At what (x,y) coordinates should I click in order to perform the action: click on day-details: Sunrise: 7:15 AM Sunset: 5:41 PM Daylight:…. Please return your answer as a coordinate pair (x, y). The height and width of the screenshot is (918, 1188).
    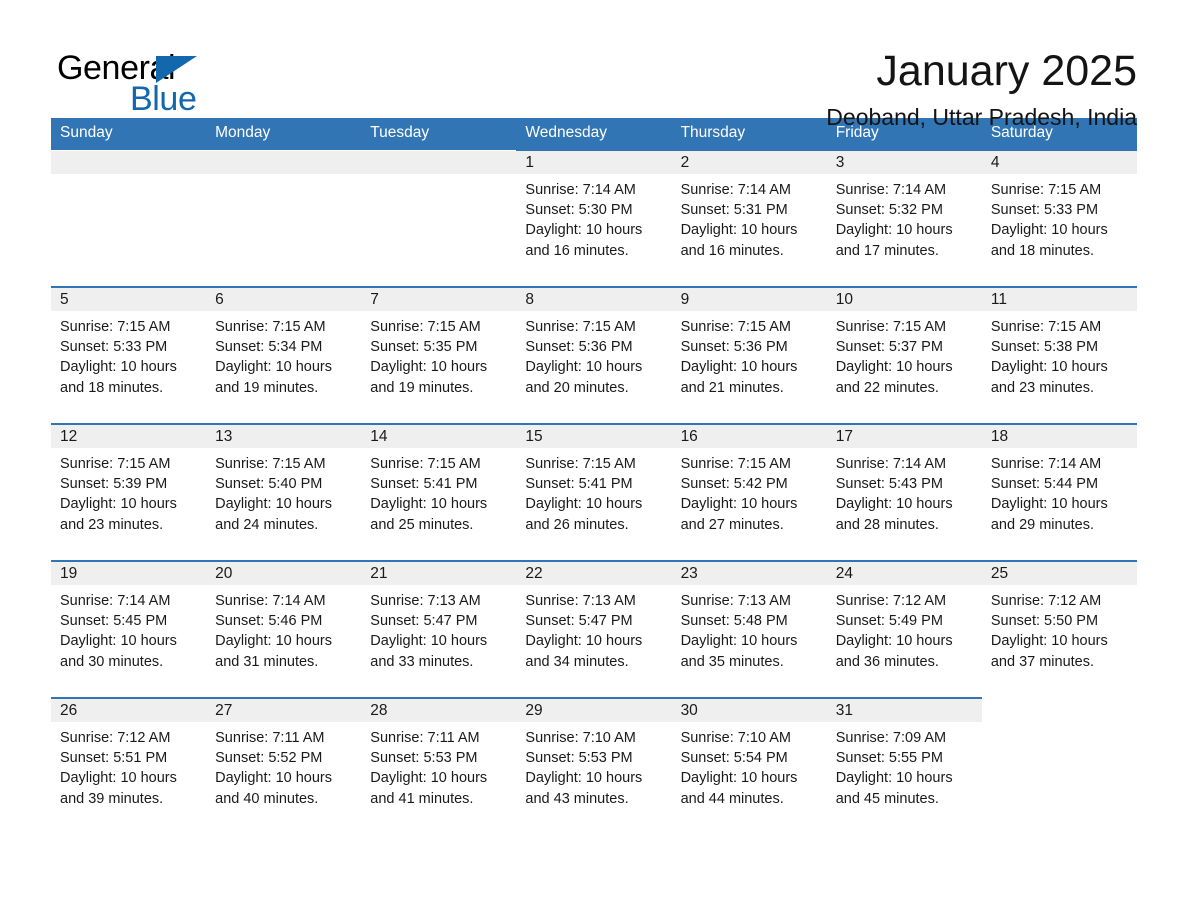
    Looking at the image, I should click on (438, 491).